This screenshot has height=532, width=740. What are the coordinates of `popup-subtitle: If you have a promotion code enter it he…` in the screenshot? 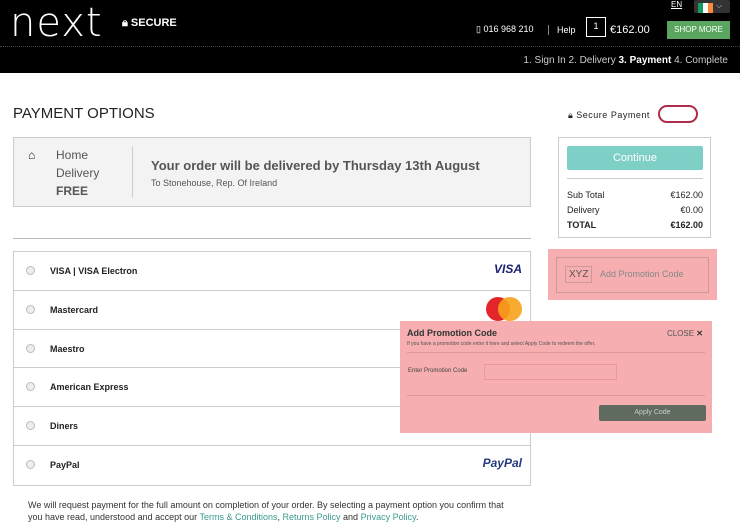 It's located at (501, 344).